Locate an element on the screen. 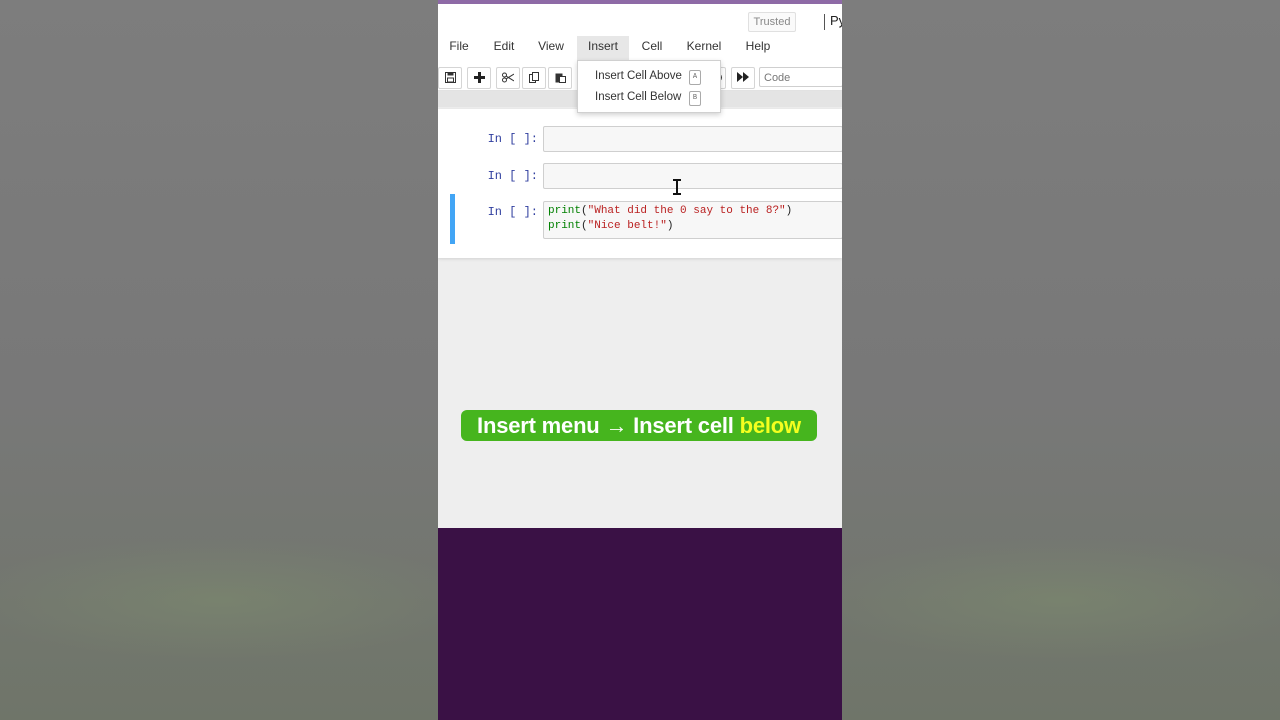 Image resolution: width=1280 pixels, height=720 pixels. add-cell-button is located at coordinates (479, 78).